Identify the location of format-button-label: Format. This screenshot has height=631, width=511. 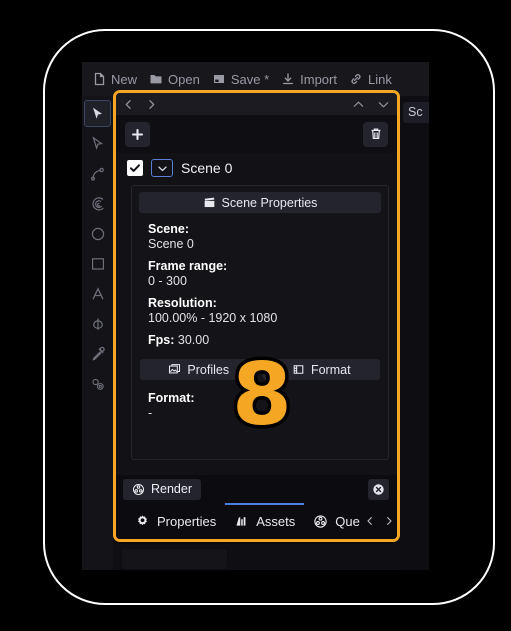
(330, 369).